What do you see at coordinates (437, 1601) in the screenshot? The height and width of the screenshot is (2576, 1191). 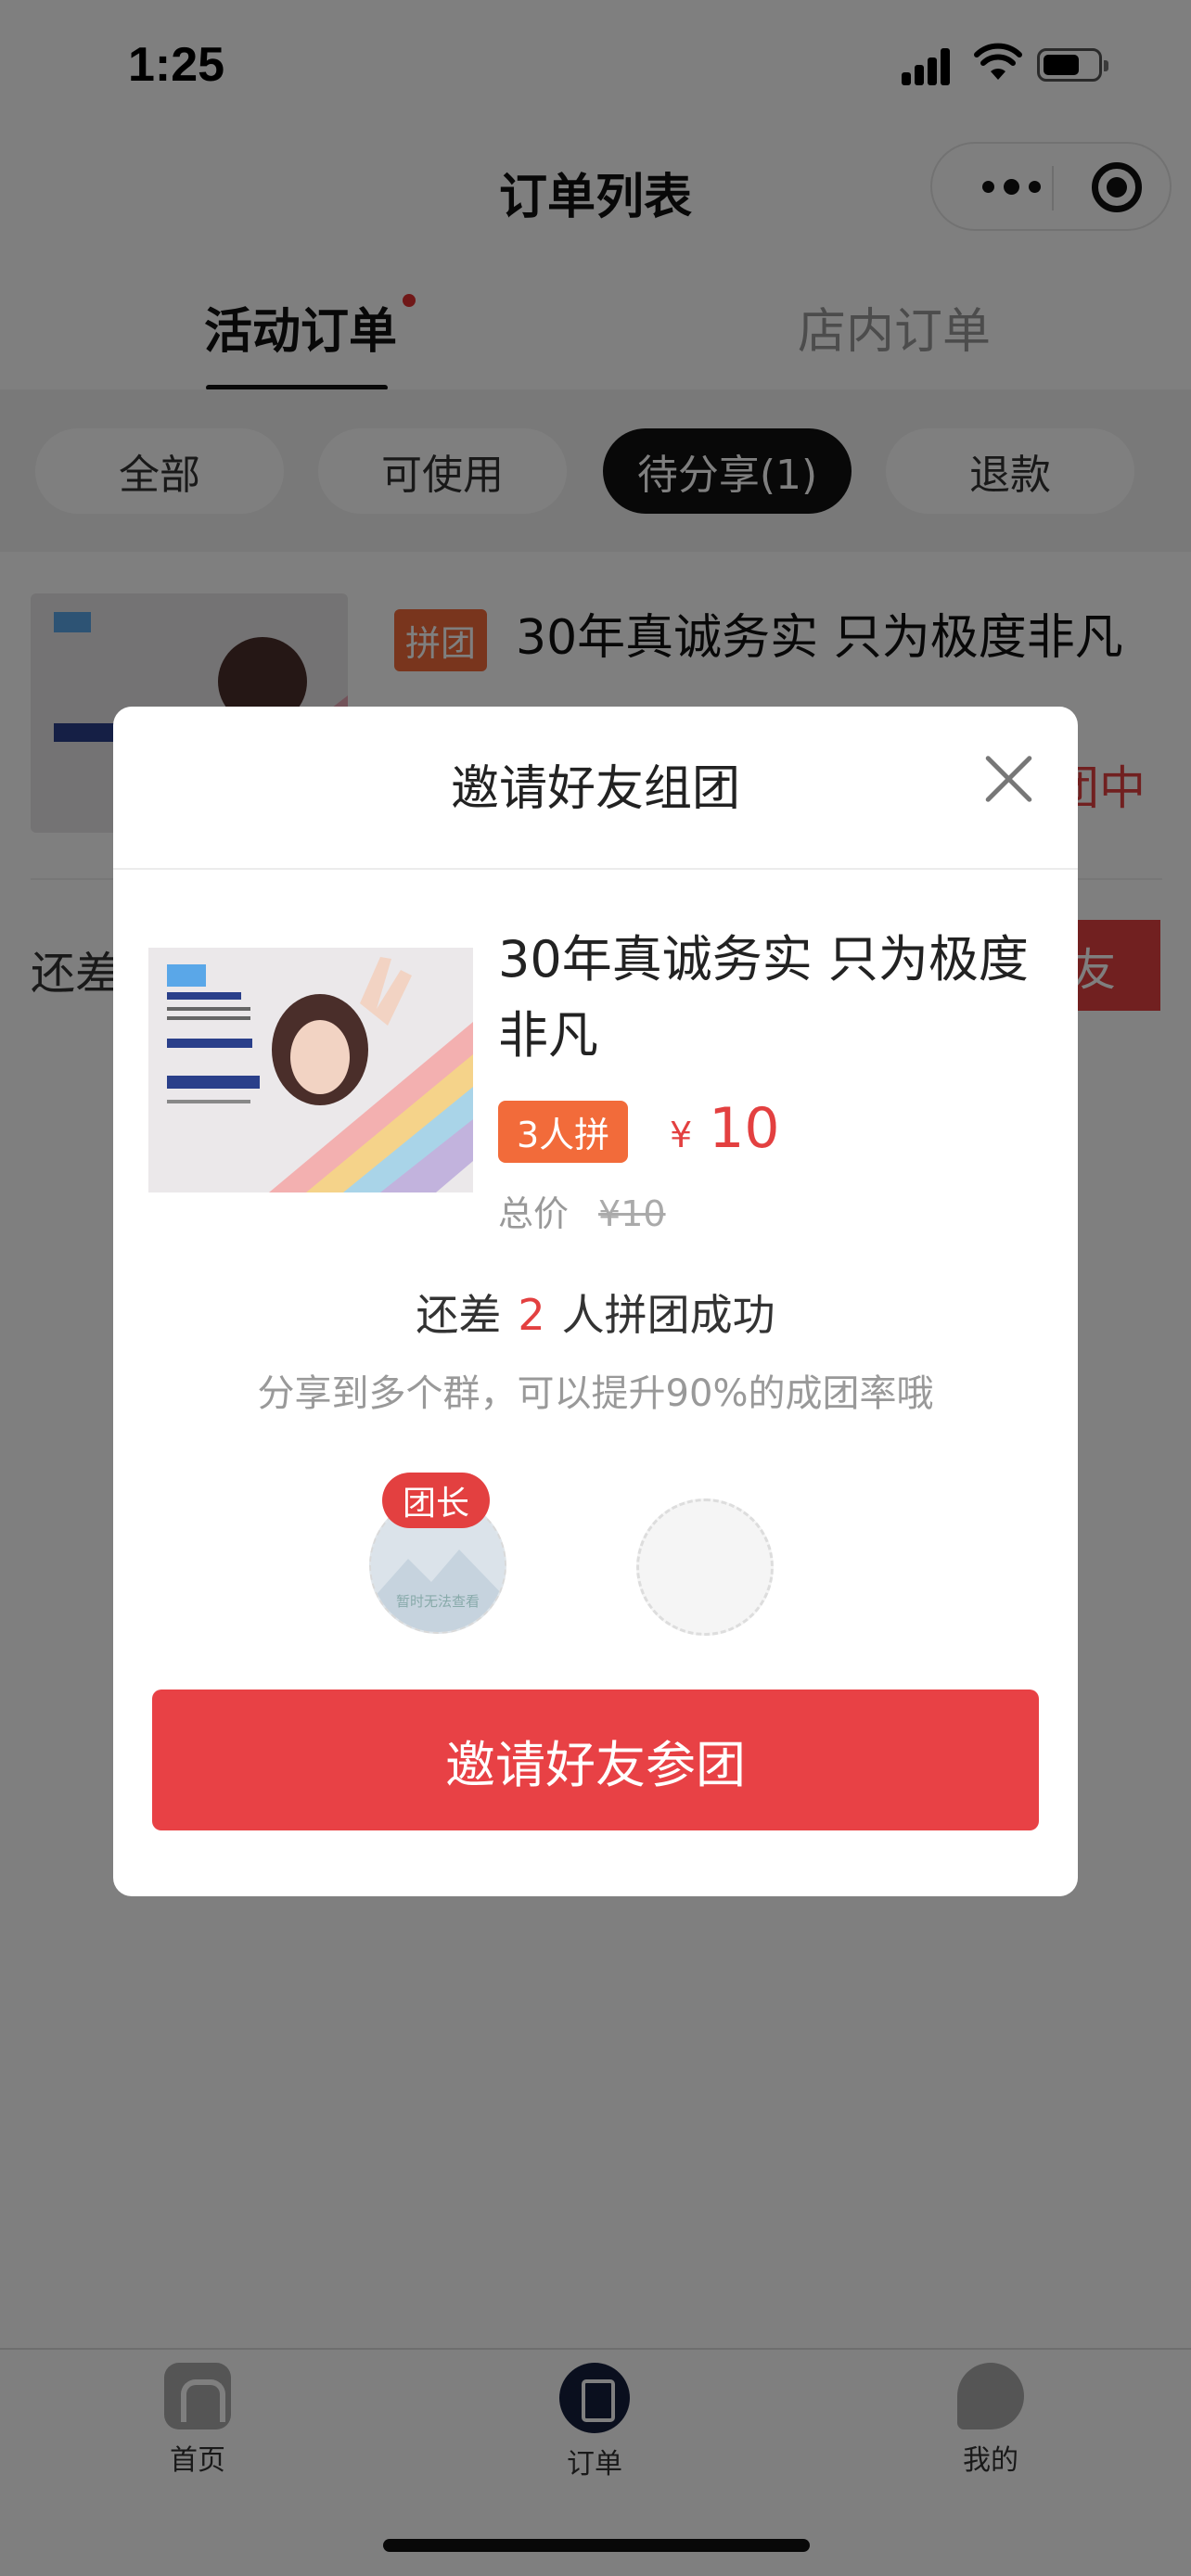 I see `avatar-unavailable-text: 暂时无法查看` at bounding box center [437, 1601].